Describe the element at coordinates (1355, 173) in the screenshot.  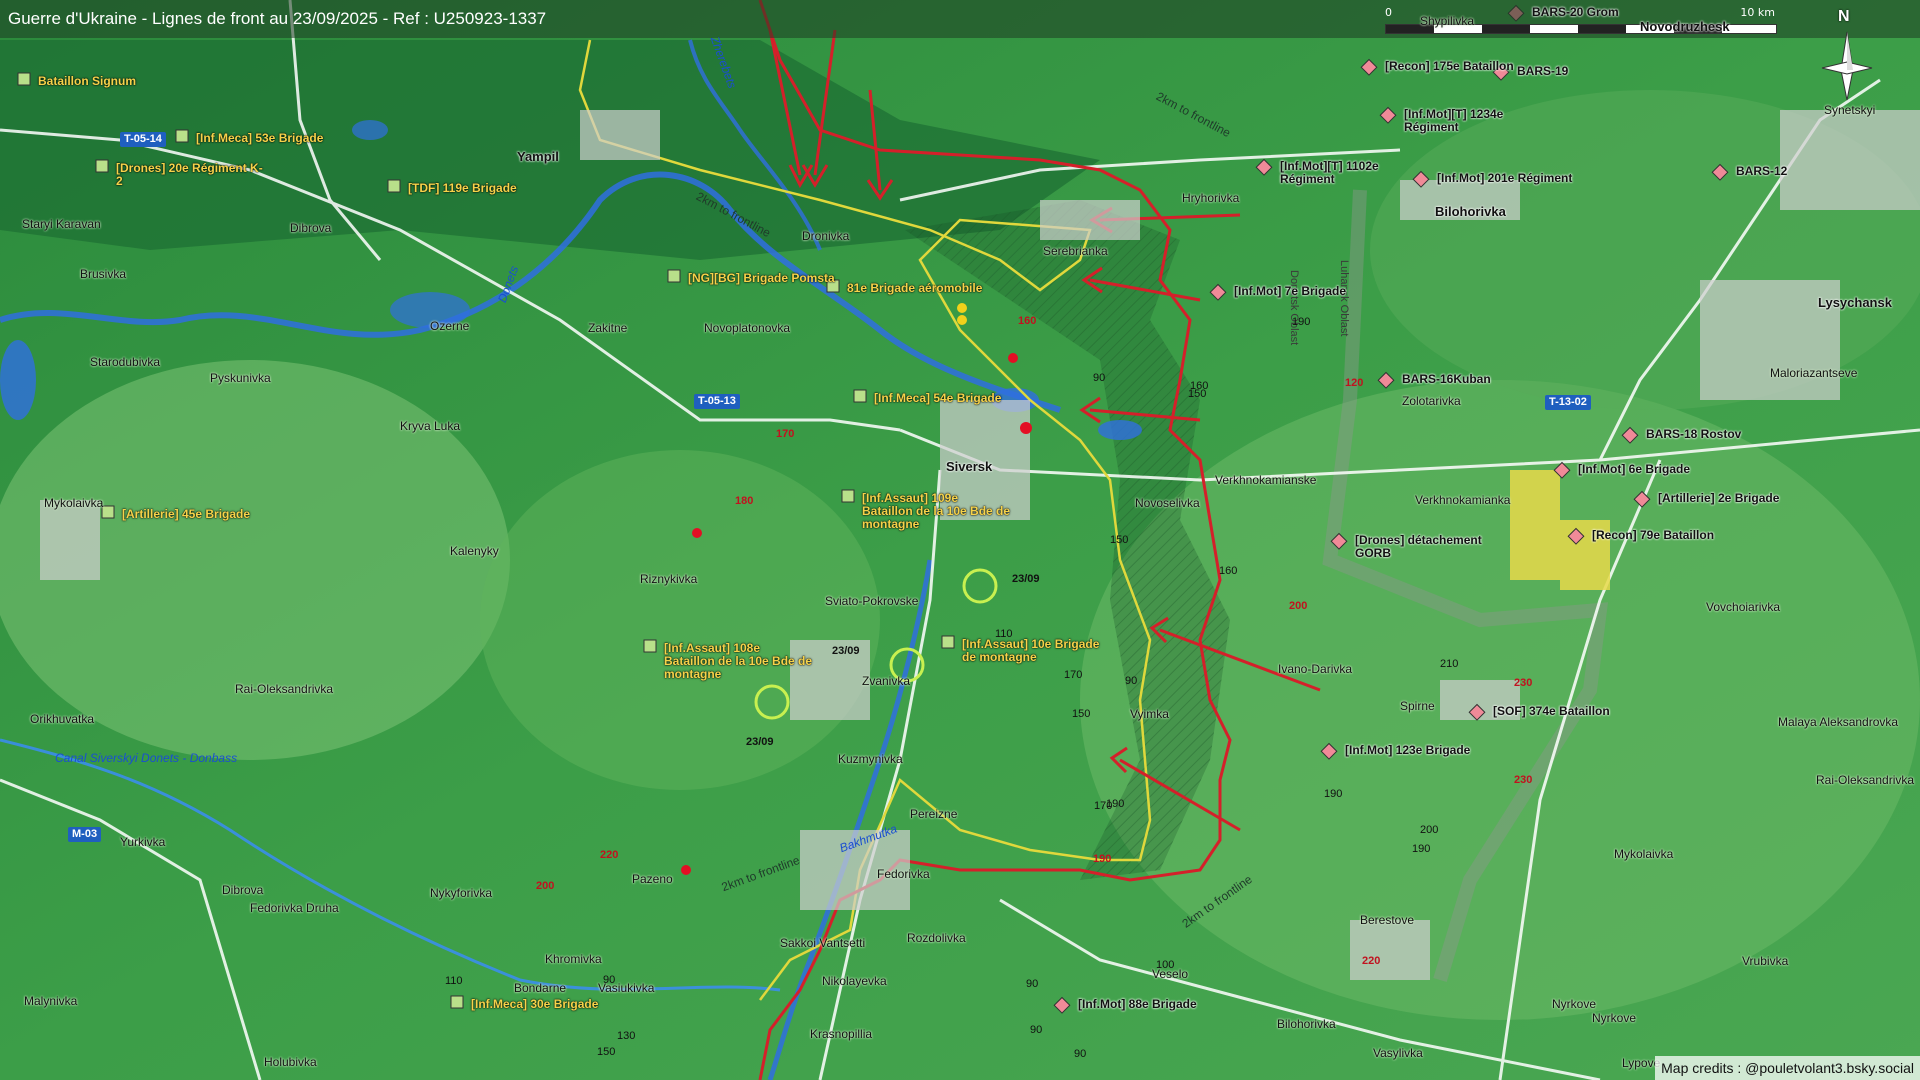
I see `russian-unit-label: [Inf.Mot][T] 1102e Régiment` at that location.